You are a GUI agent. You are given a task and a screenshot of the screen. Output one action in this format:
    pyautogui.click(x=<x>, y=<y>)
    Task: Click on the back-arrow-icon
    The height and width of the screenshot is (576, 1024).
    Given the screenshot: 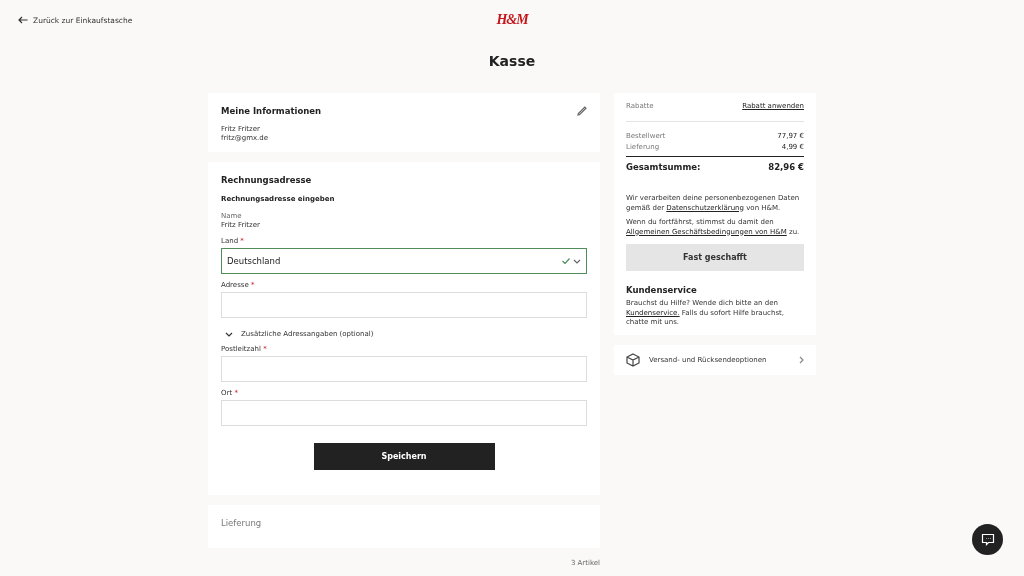 What is the action you would take?
    pyautogui.click(x=23, y=20)
    